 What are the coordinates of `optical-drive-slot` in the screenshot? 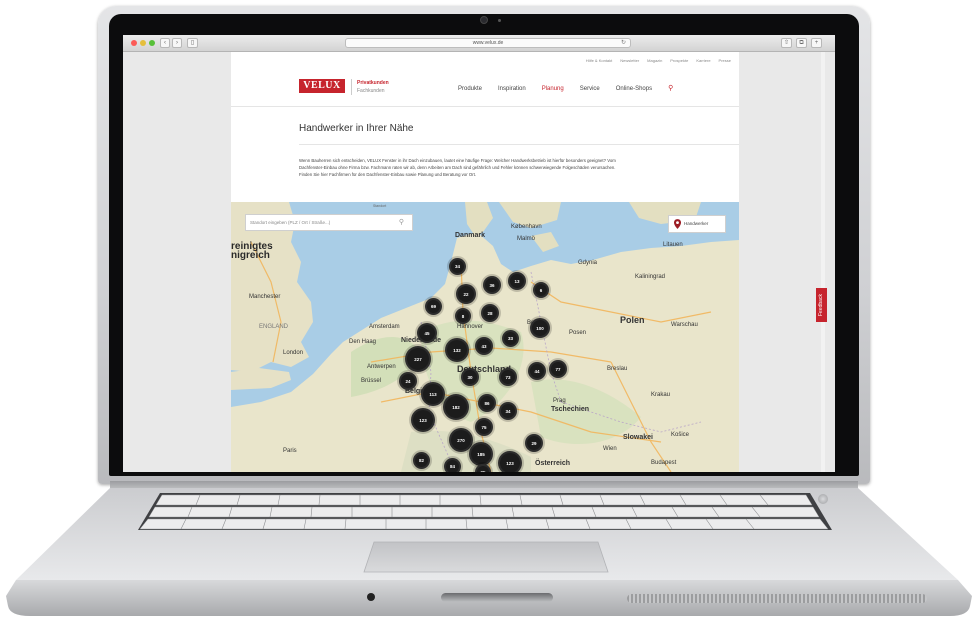 It's located at (497, 597).